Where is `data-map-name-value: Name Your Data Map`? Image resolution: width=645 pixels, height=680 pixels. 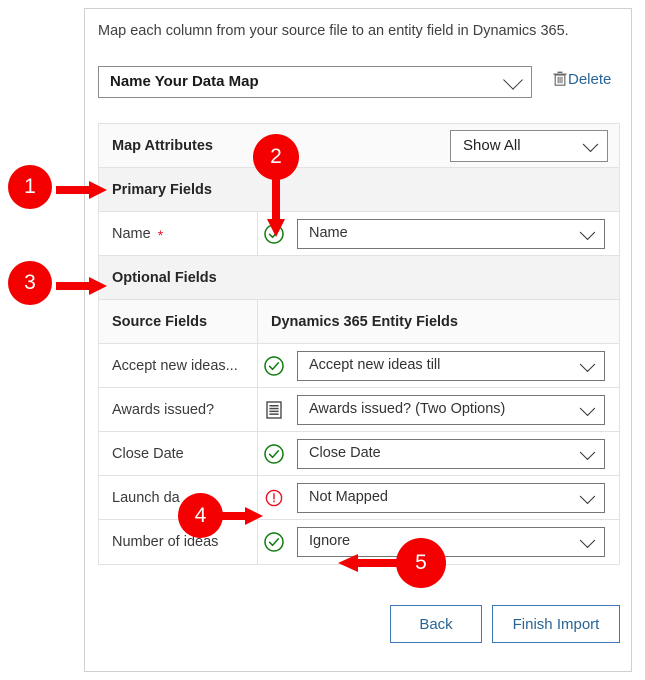 data-map-name-value: Name Your Data Map is located at coordinates (184, 81).